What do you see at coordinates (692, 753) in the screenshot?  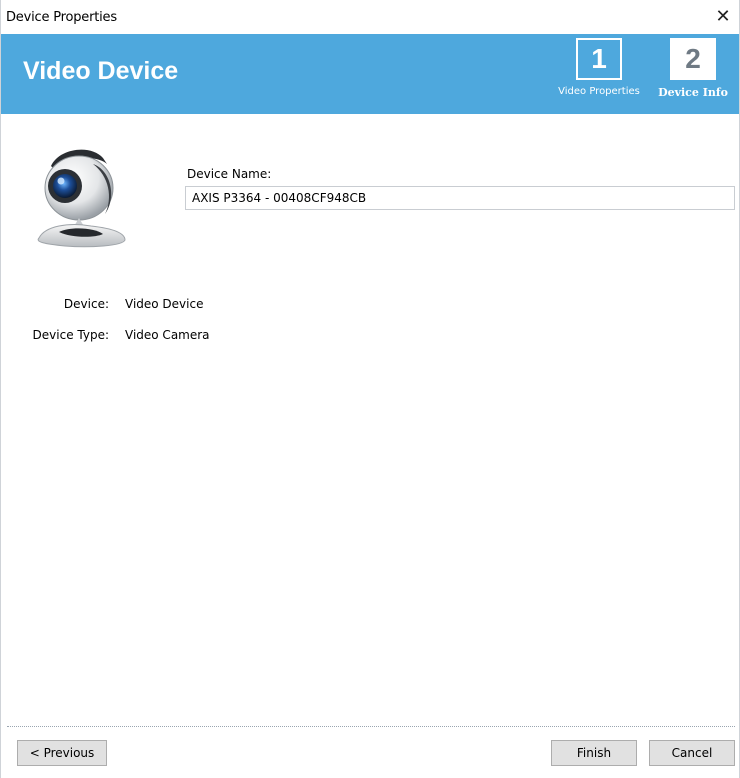 I see `cancel-button: Cancel` at bounding box center [692, 753].